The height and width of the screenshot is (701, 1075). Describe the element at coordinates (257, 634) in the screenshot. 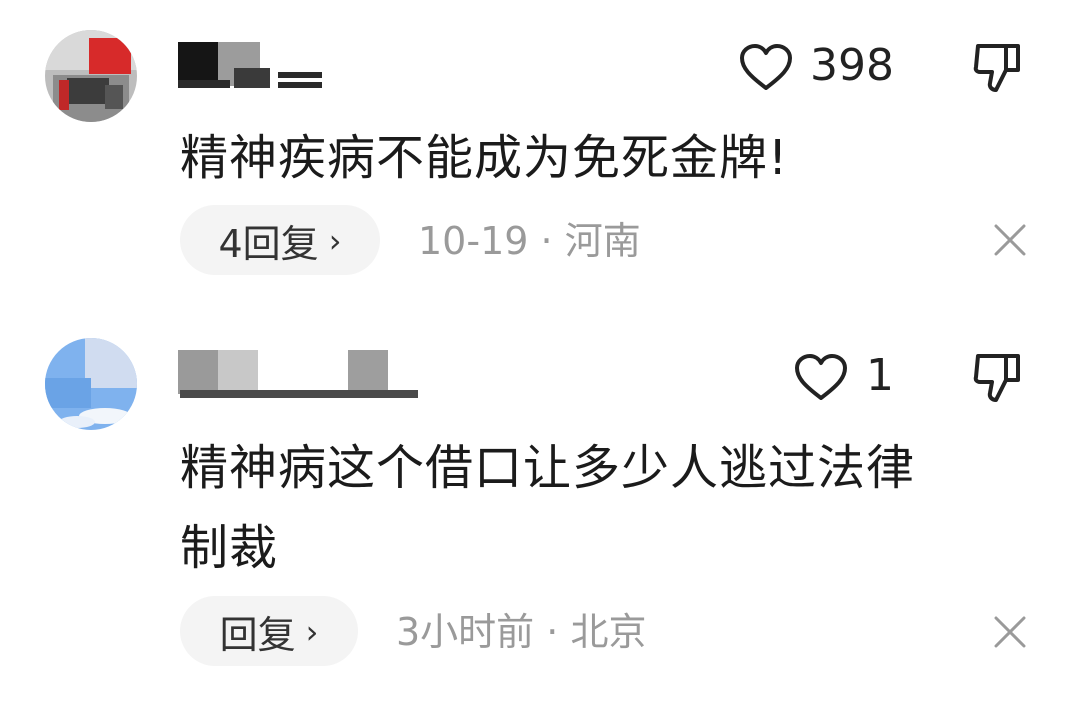

I see `reply-label: 回复` at that location.